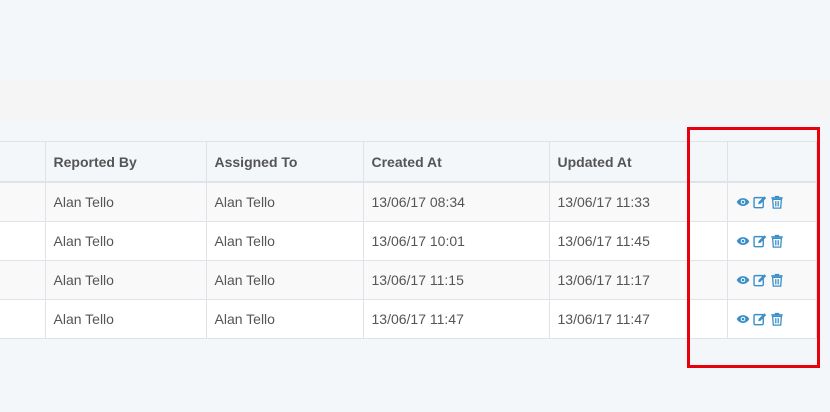 This screenshot has width=830, height=412. I want to click on column-header-actions, so click(771, 162).